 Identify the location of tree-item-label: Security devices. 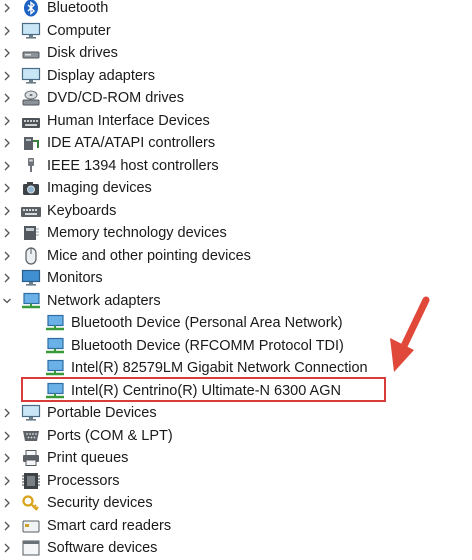
(100, 503).